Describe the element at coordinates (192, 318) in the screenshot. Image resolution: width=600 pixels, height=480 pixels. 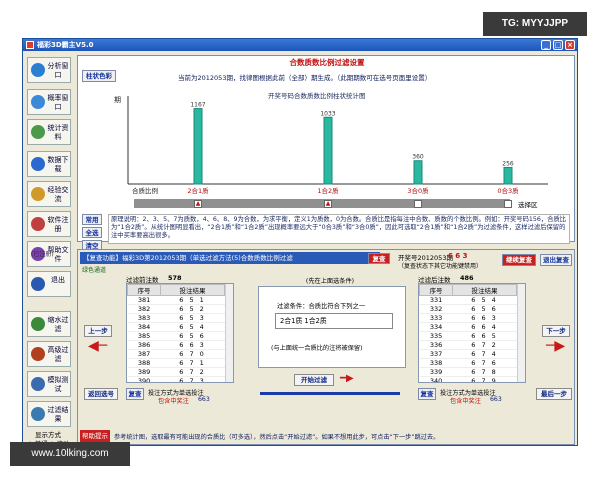
I see `row-result: 6 5 3` at that location.